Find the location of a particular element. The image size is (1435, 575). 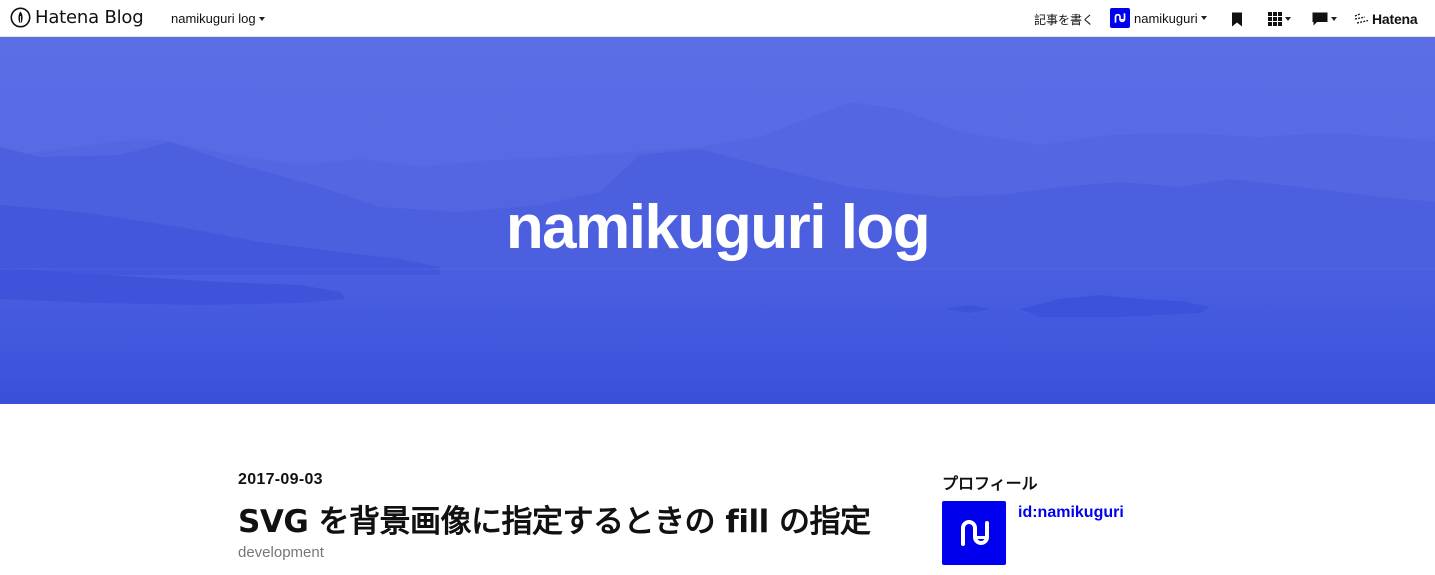

notifications-button is located at coordinates (1324, 19).